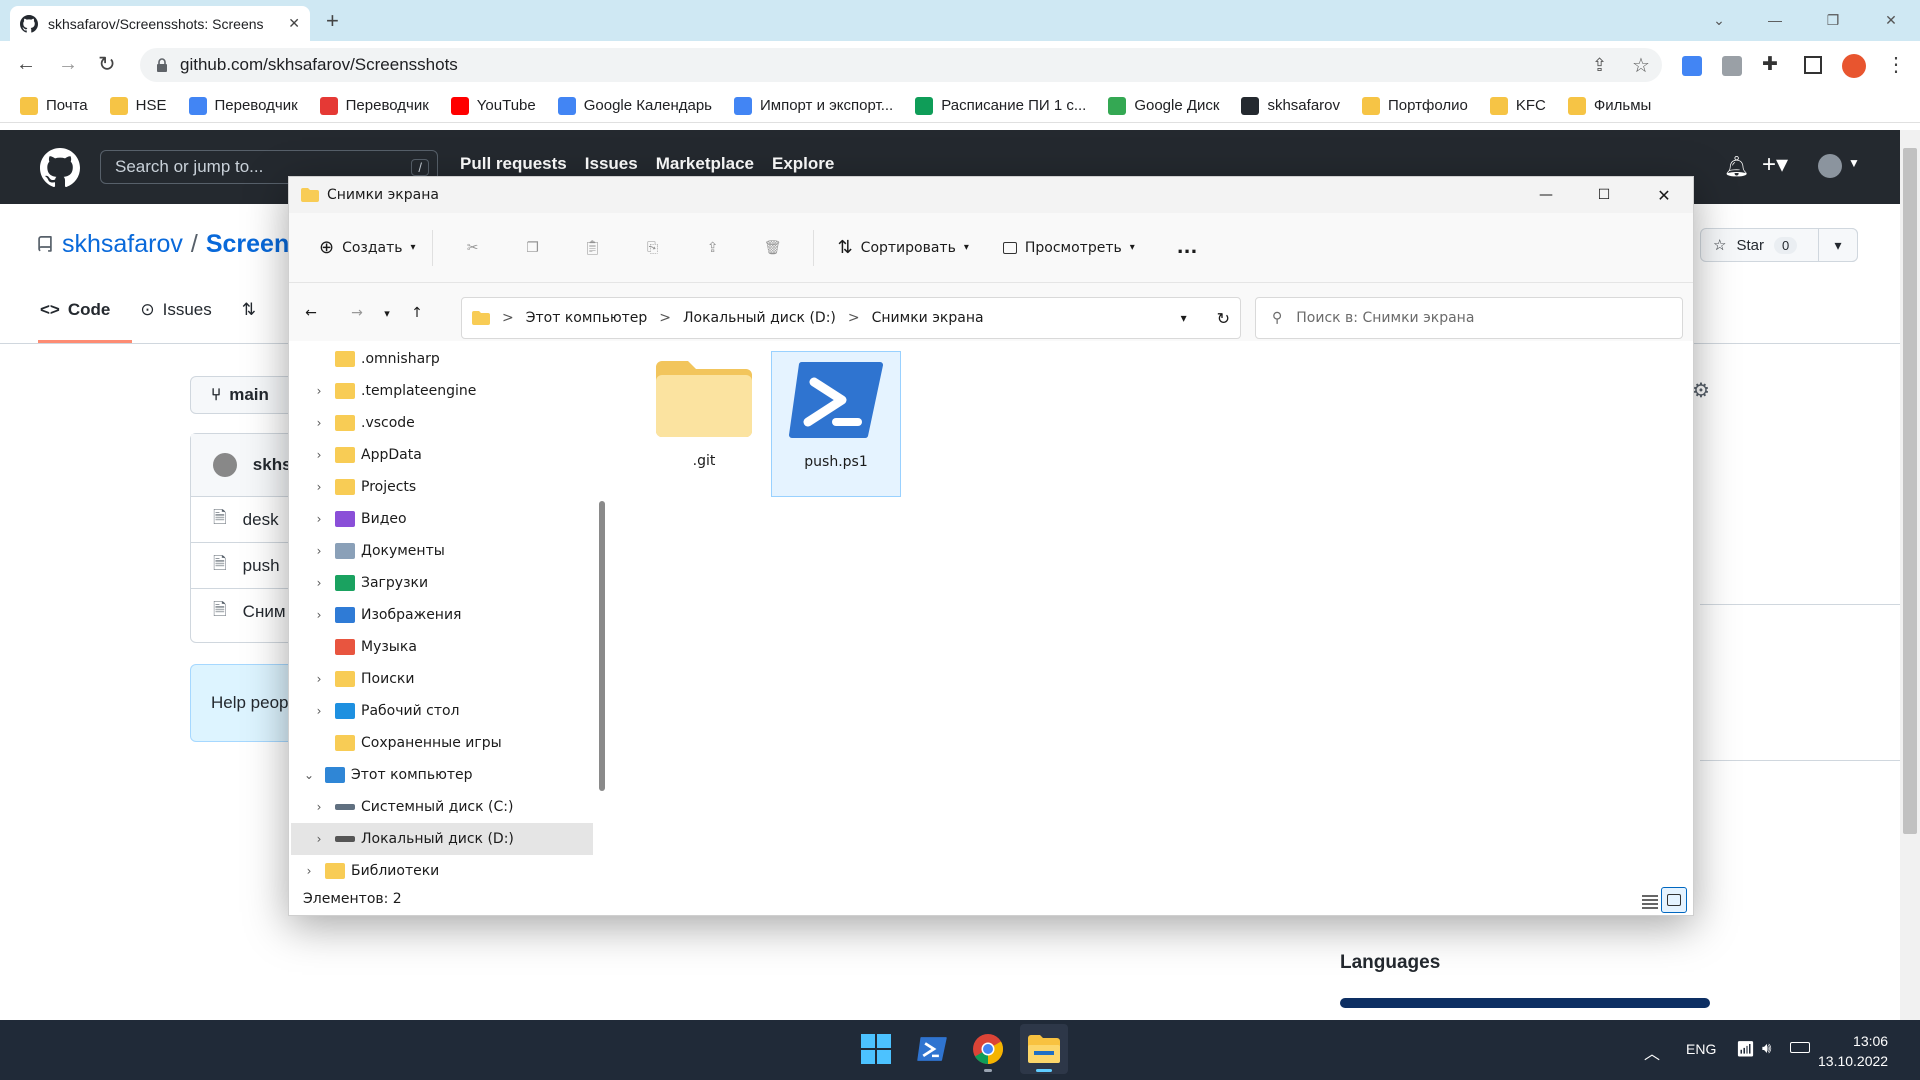  What do you see at coordinates (653, 248) in the screenshot?
I see `rename-icon: ⎘` at bounding box center [653, 248].